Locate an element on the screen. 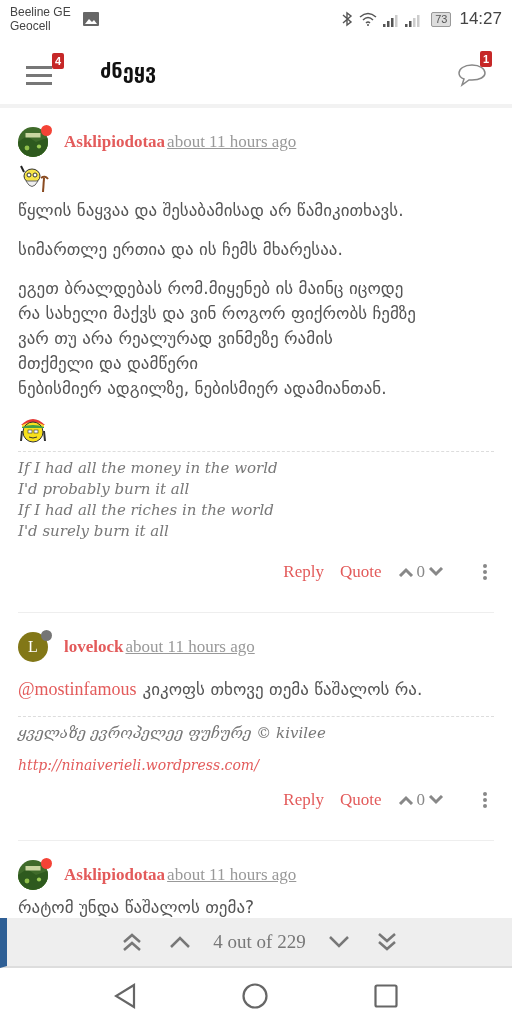 This screenshot has height=1024, width=512. recent-apps-icon is located at coordinates (386, 996).